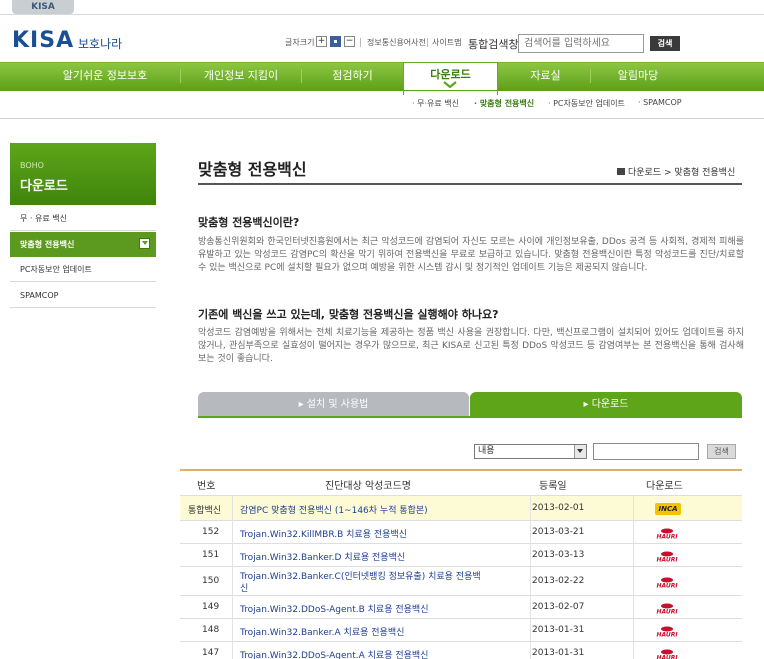 Image resolution: width=764 pixels, height=659 pixels. Describe the element at coordinates (211, 629) in the screenshot. I see `row-number: 148` at that location.